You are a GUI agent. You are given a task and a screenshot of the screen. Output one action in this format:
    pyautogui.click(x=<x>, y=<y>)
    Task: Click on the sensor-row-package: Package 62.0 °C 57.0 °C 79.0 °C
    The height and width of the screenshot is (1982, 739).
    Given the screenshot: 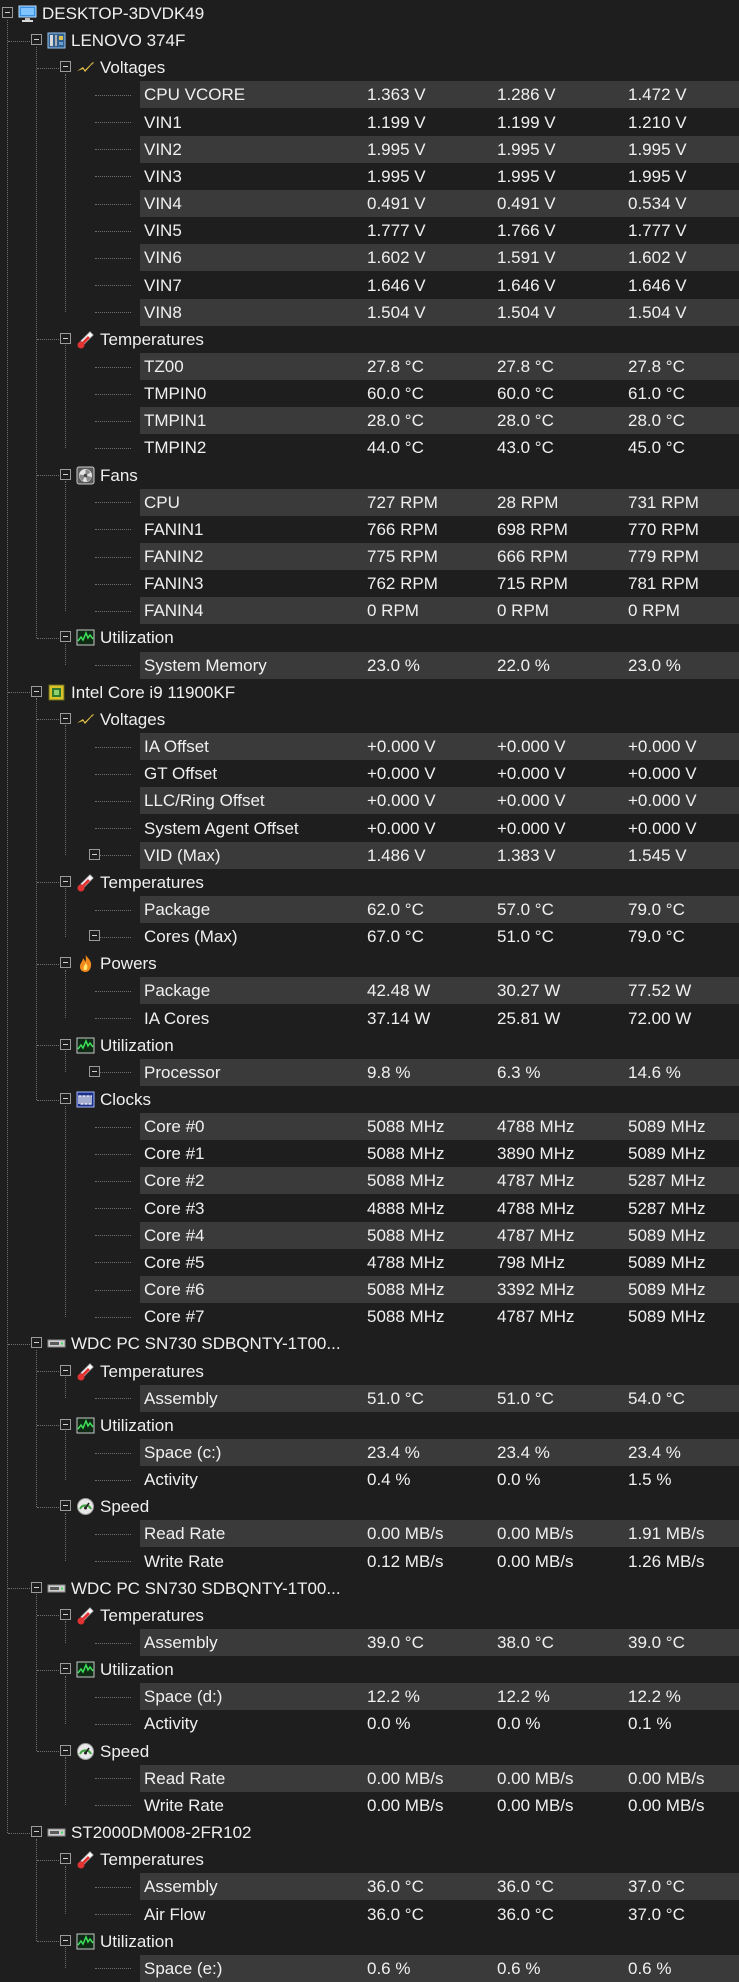 What is the action you would take?
    pyautogui.click(x=369, y=909)
    